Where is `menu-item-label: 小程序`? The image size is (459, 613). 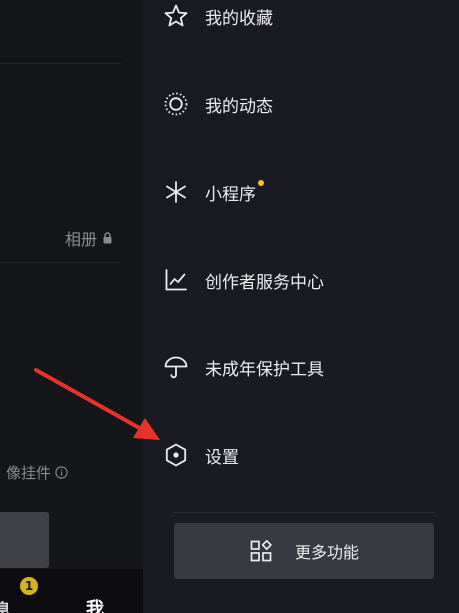 menu-item-label: 小程序 is located at coordinates (230, 194).